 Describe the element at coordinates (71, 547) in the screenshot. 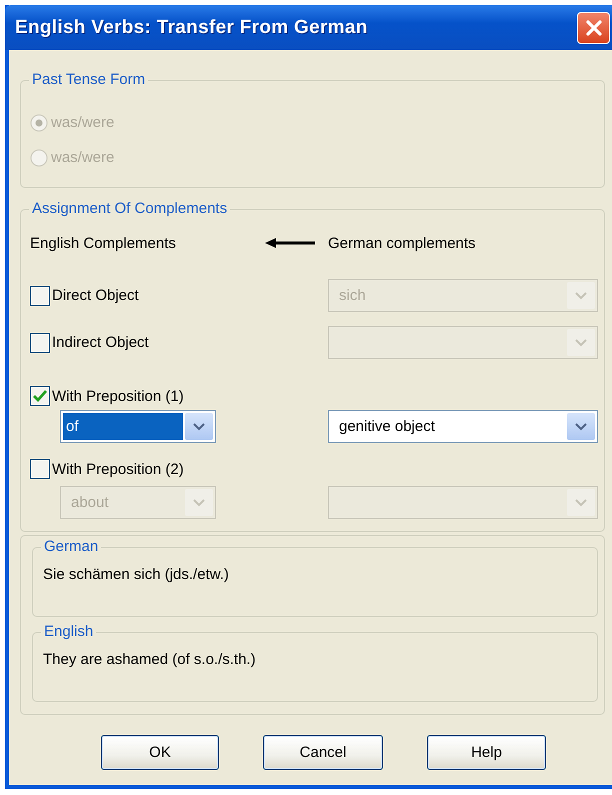

I see `group-title: German` at that location.